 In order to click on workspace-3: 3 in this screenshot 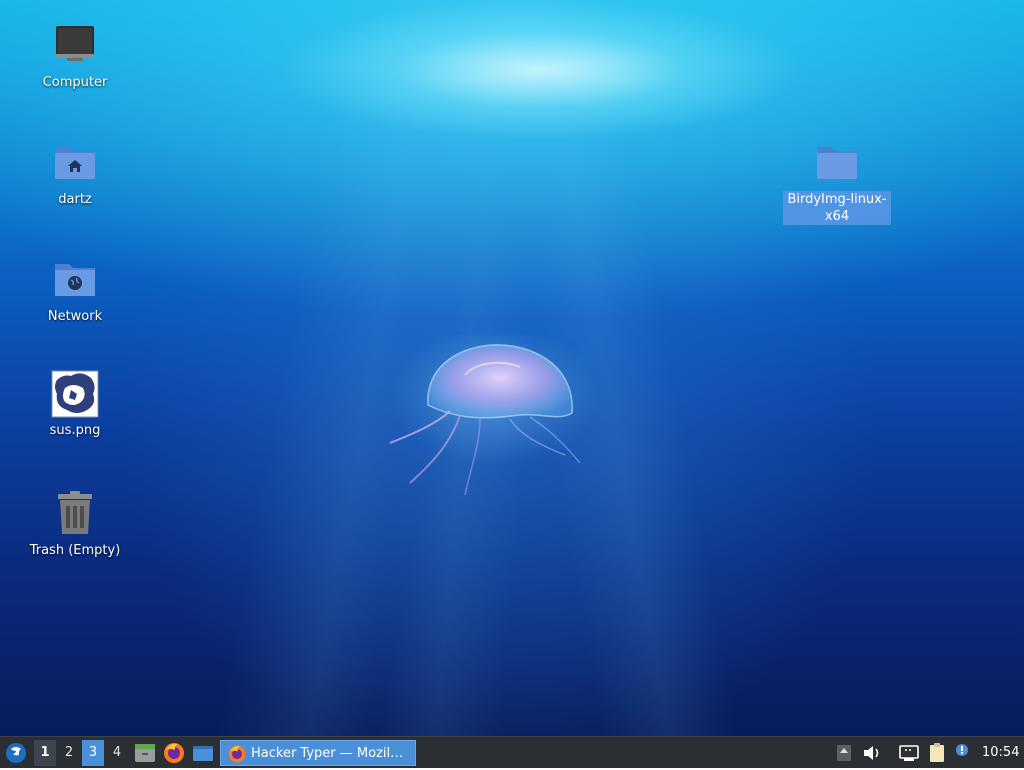, I will do `click(93, 753)`.